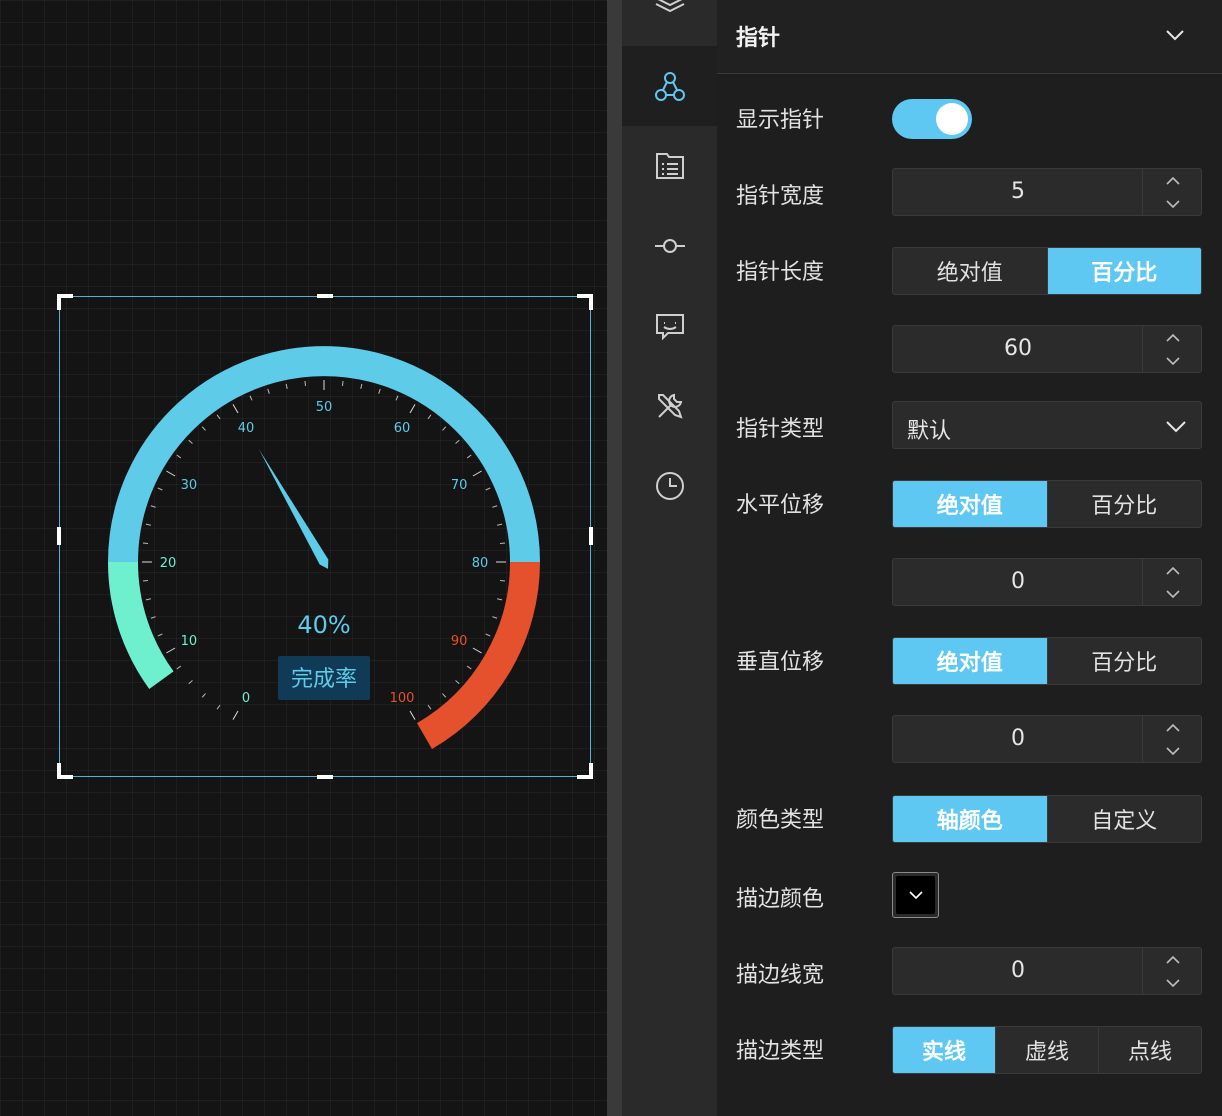 The width and height of the screenshot is (1222, 1116). I want to click on h-offset-input: 0, so click(1047, 582).